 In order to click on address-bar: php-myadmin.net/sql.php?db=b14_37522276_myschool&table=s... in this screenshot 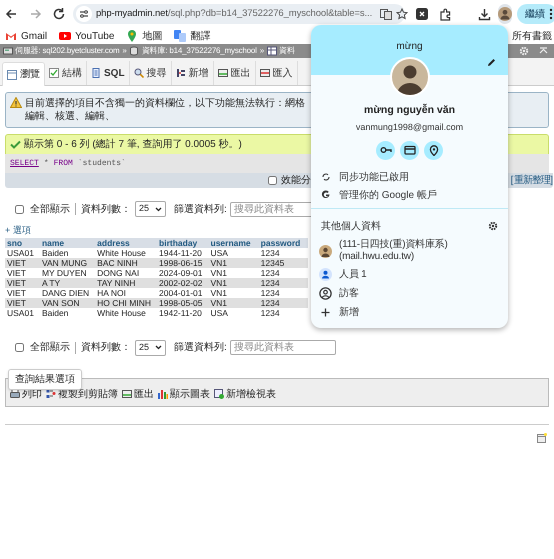, I will do `click(239, 14)`.